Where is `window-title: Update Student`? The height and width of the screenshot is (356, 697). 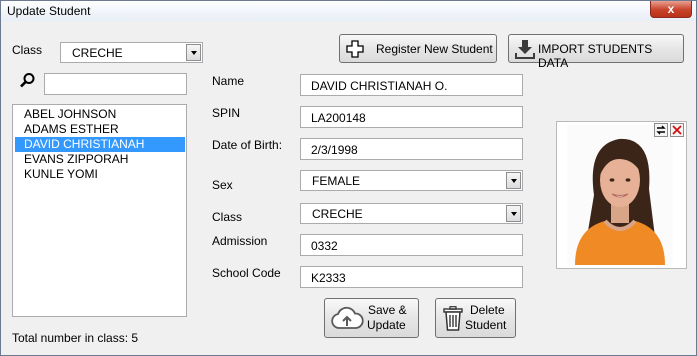
window-title: Update Student is located at coordinates (49, 11).